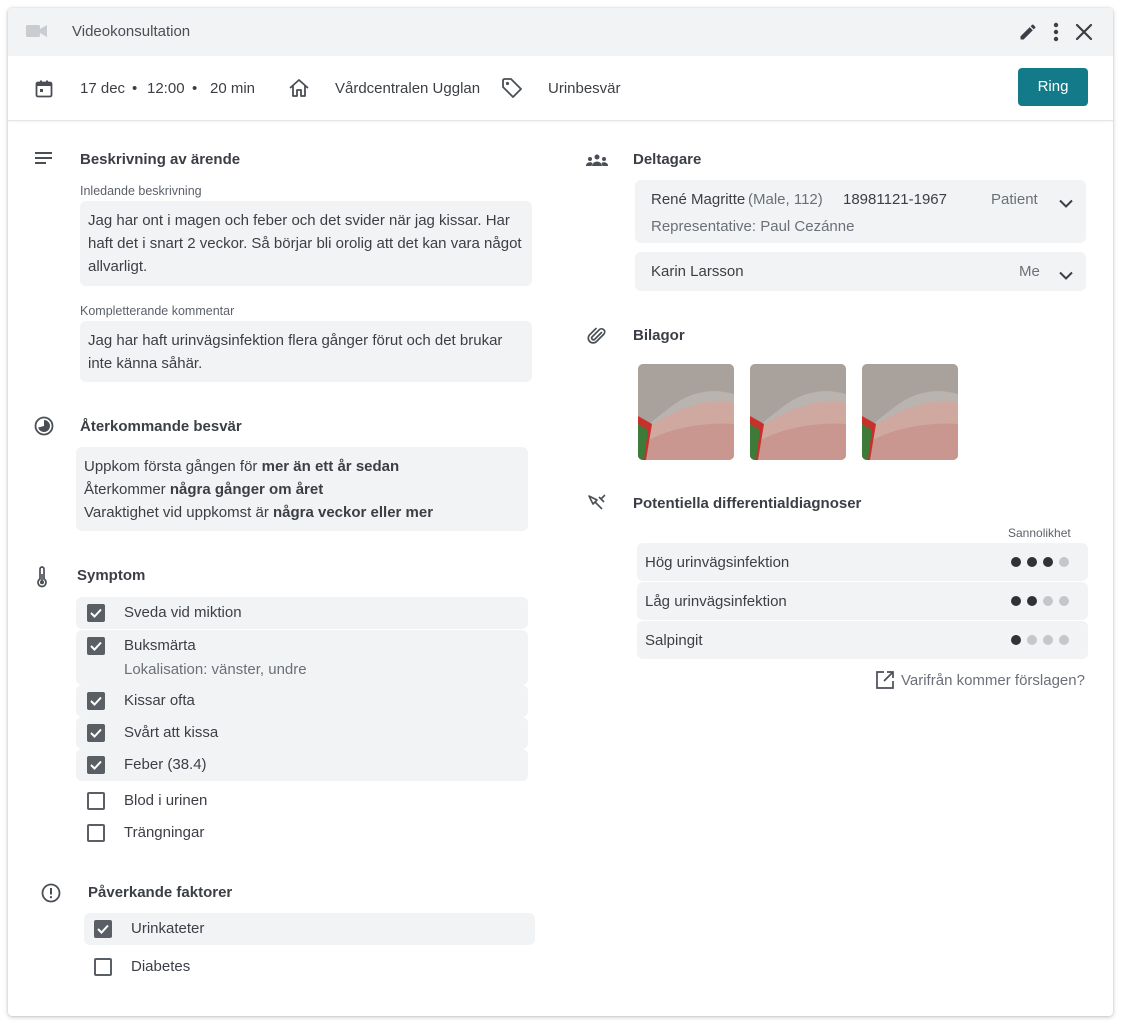  I want to click on duration-text: 20 min, so click(233, 88).